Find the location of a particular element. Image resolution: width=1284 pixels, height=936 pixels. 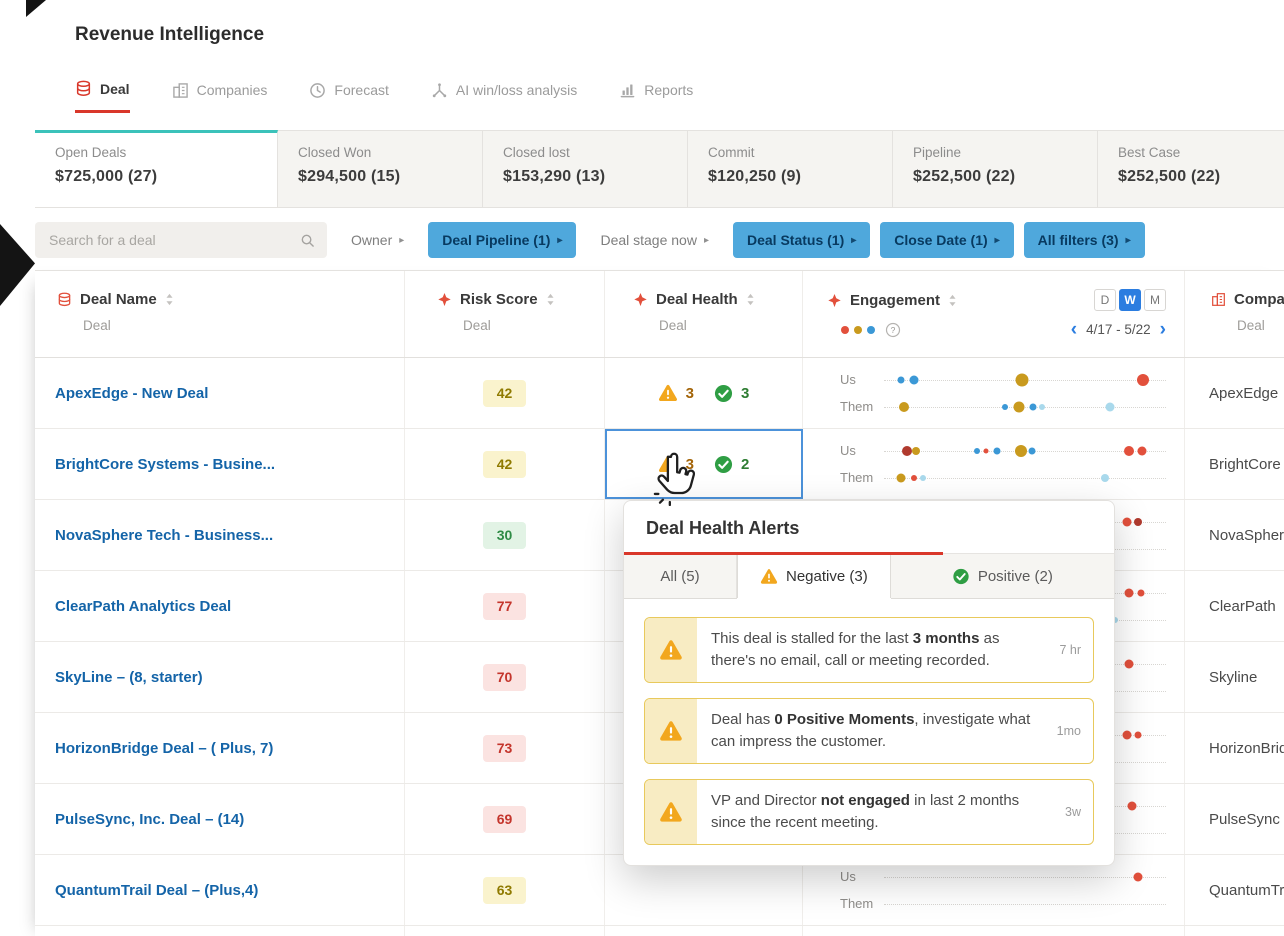

period-toggle-d: D is located at coordinates (1105, 300).